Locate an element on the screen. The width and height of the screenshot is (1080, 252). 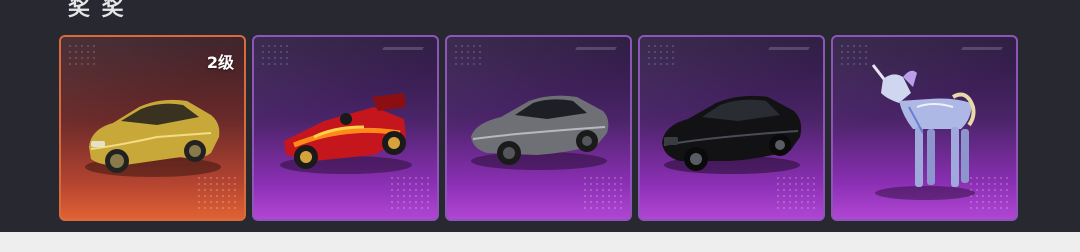
reward-item-card: 2级 is located at coordinates (152, 128).